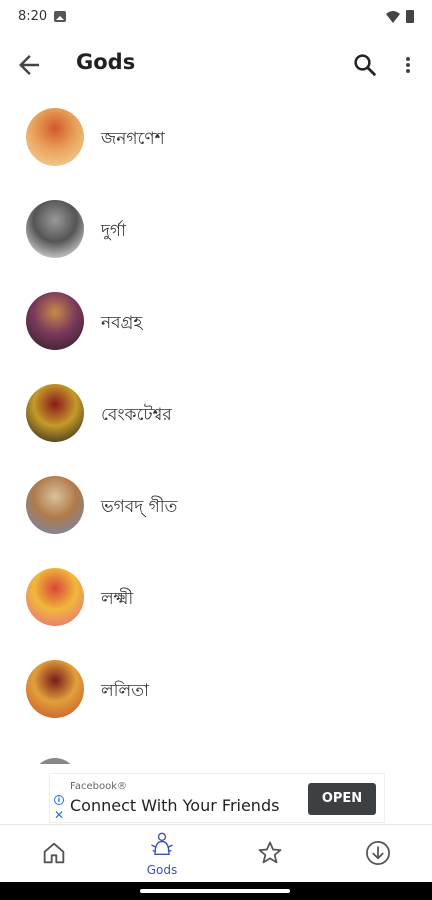 The height and width of the screenshot is (900, 432). I want to click on home-gesture-bar, so click(215, 891).